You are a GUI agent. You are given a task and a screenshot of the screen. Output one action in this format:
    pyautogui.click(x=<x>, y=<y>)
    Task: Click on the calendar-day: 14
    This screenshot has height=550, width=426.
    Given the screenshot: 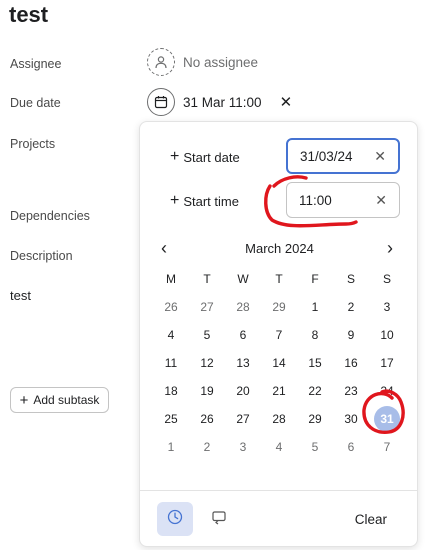 What is the action you would take?
    pyautogui.click(x=279, y=363)
    